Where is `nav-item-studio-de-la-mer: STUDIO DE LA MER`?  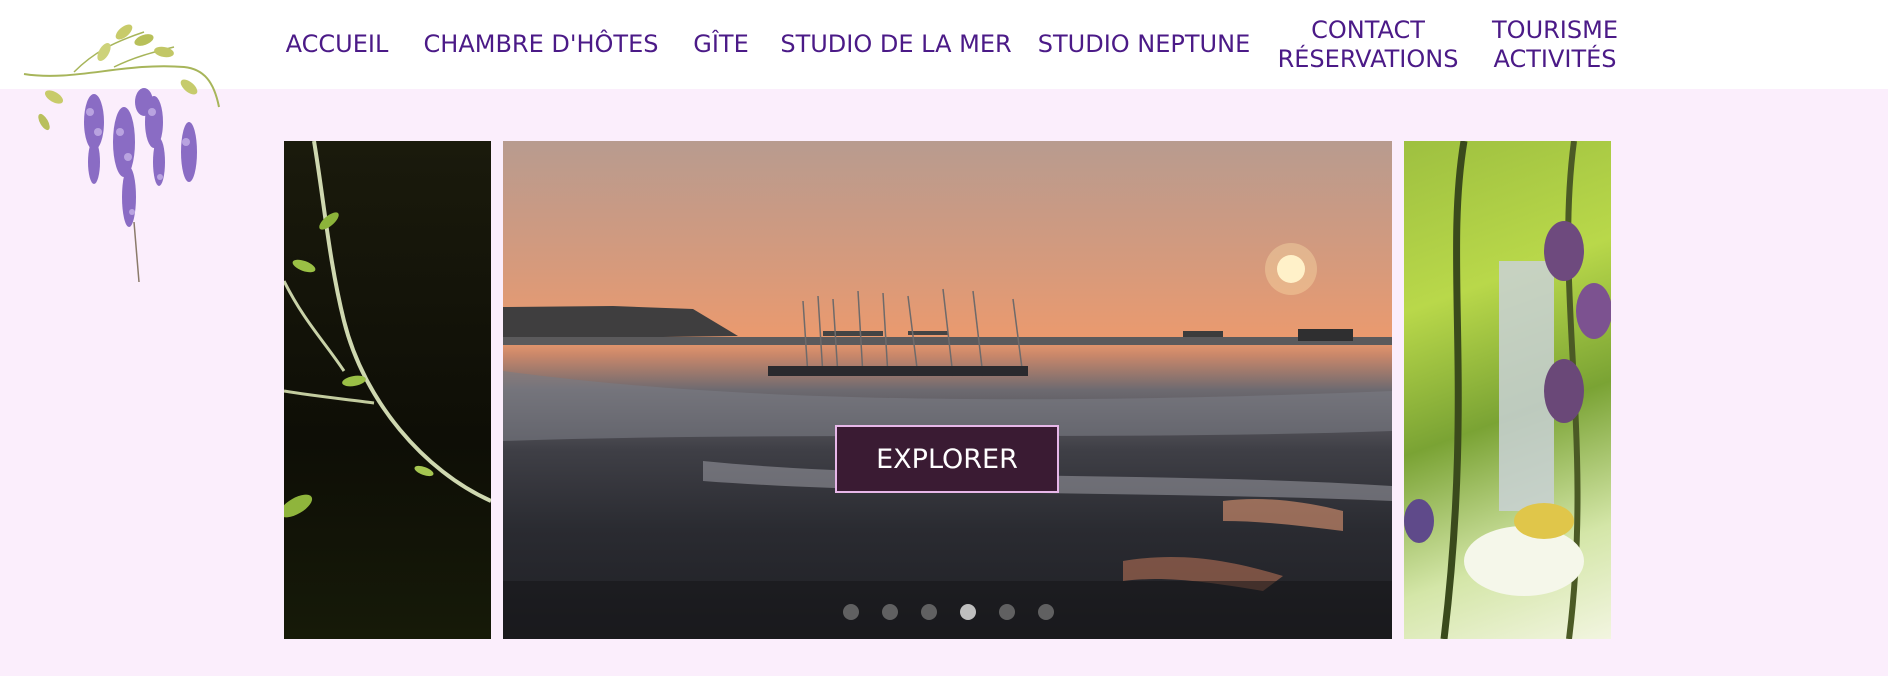
nav-item-studio-de-la-mer: STUDIO DE LA MER is located at coordinates (895, 44).